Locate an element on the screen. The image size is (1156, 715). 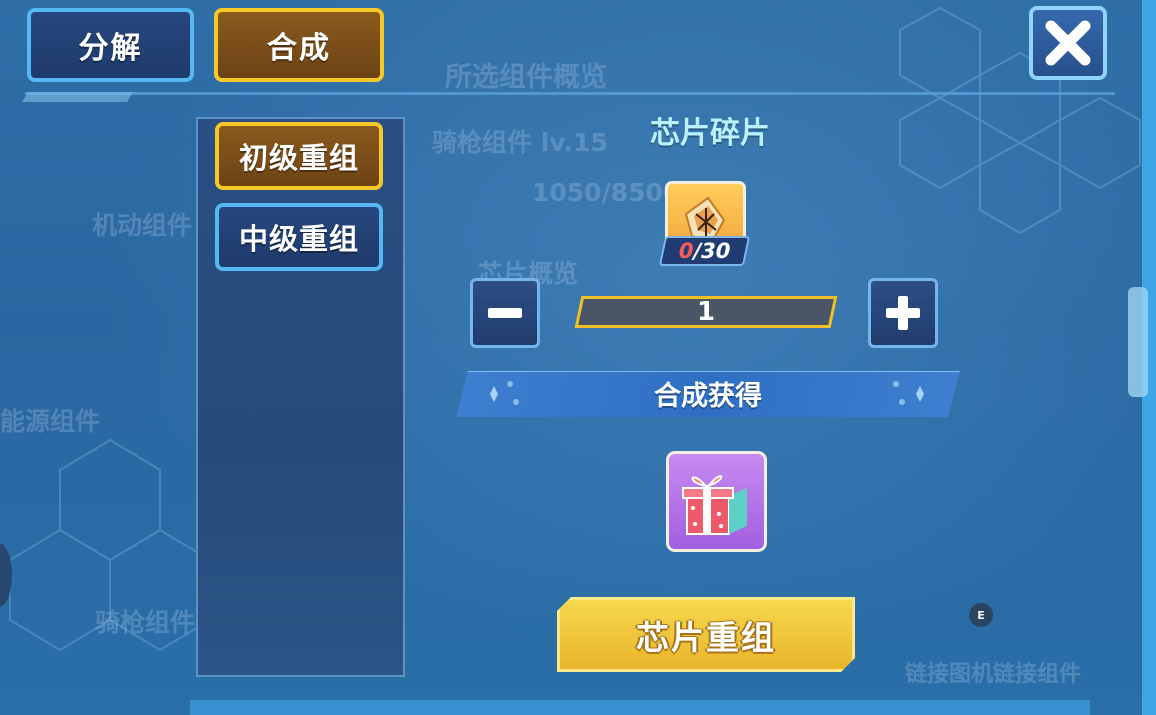
subtab-basic-recombine: 初级重组 is located at coordinates (299, 156).